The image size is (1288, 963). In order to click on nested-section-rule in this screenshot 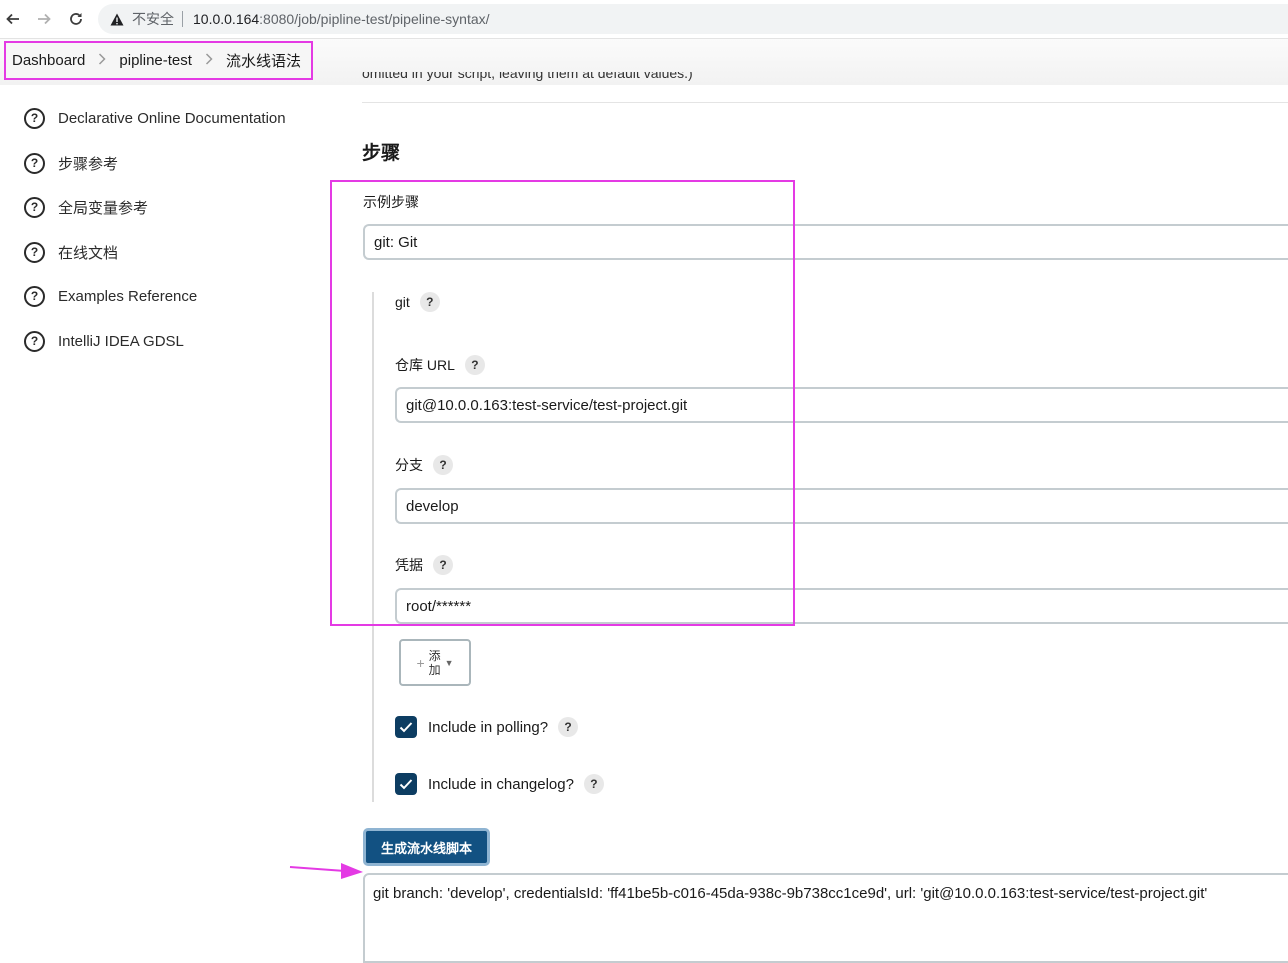, I will do `click(373, 547)`.